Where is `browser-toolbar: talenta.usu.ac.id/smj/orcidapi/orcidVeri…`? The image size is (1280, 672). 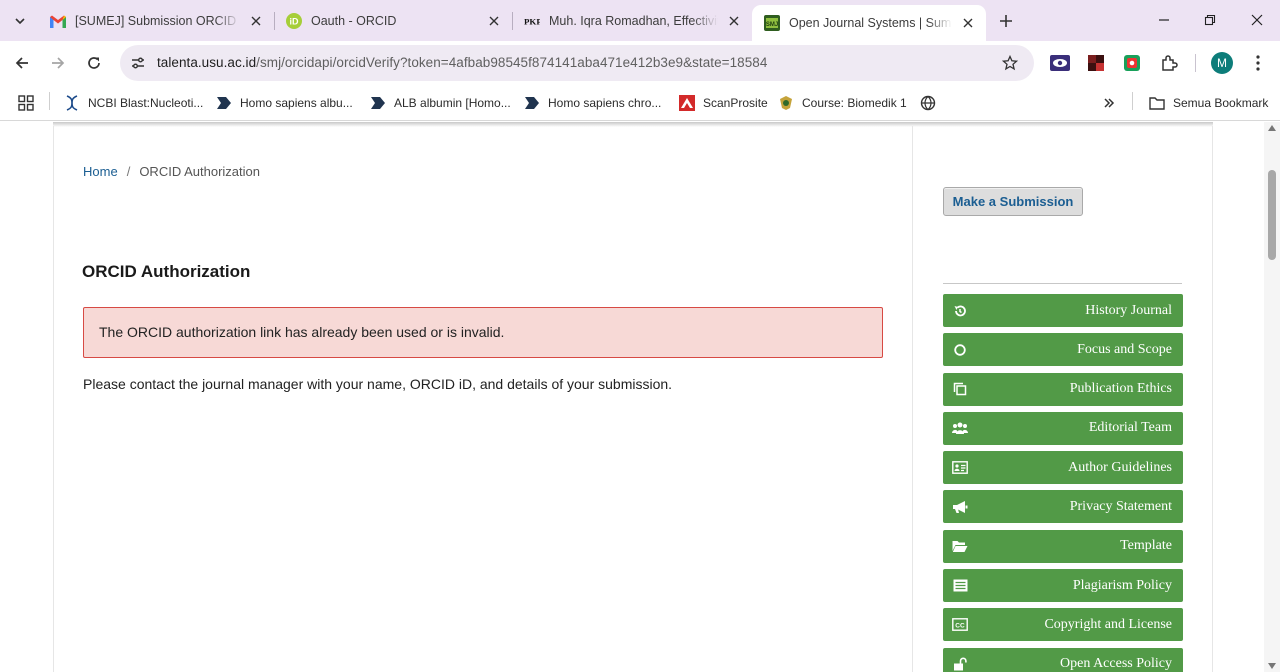 browser-toolbar: talenta.usu.ac.id/smj/orcidapi/orcidVeri… is located at coordinates (640, 63).